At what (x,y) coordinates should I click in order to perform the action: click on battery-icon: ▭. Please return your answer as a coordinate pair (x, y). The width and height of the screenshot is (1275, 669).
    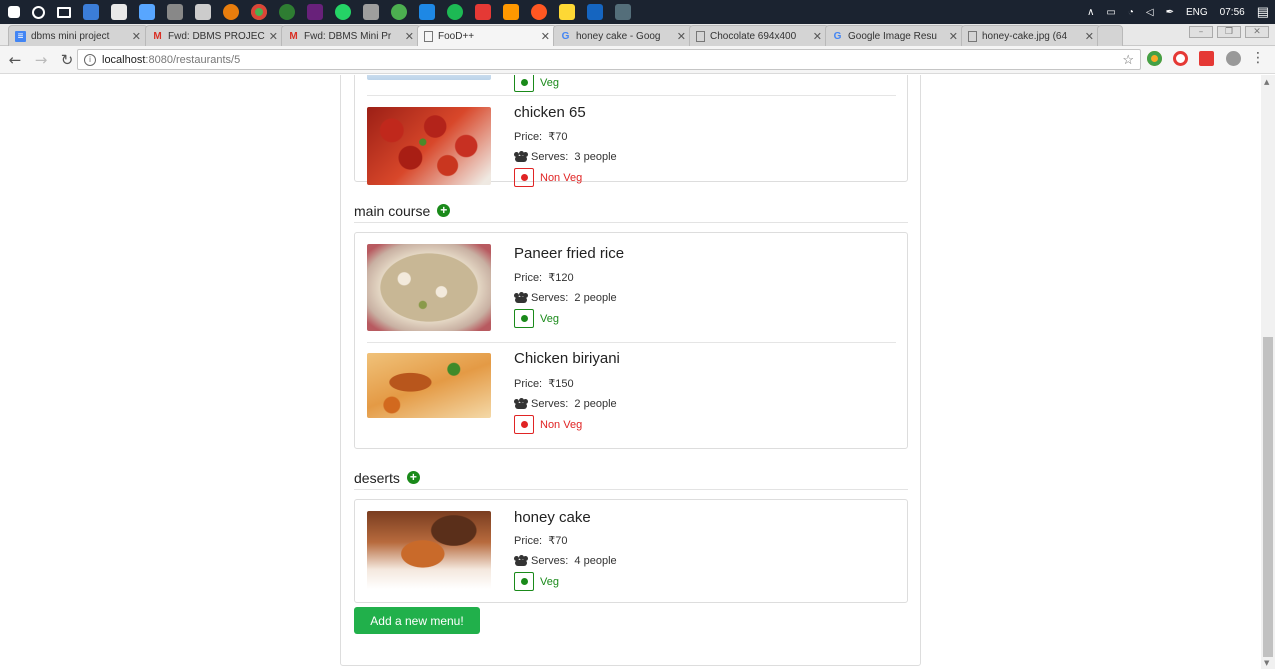
    Looking at the image, I should click on (1110, 12).